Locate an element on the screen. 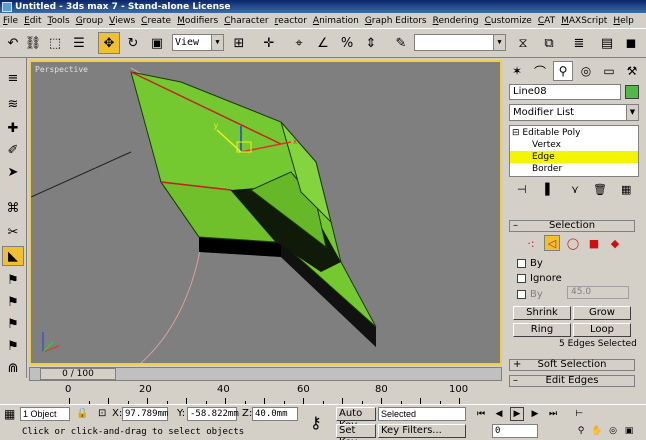 This screenshot has width=646, height=440. select-move-icon: ✥ is located at coordinates (109, 43).